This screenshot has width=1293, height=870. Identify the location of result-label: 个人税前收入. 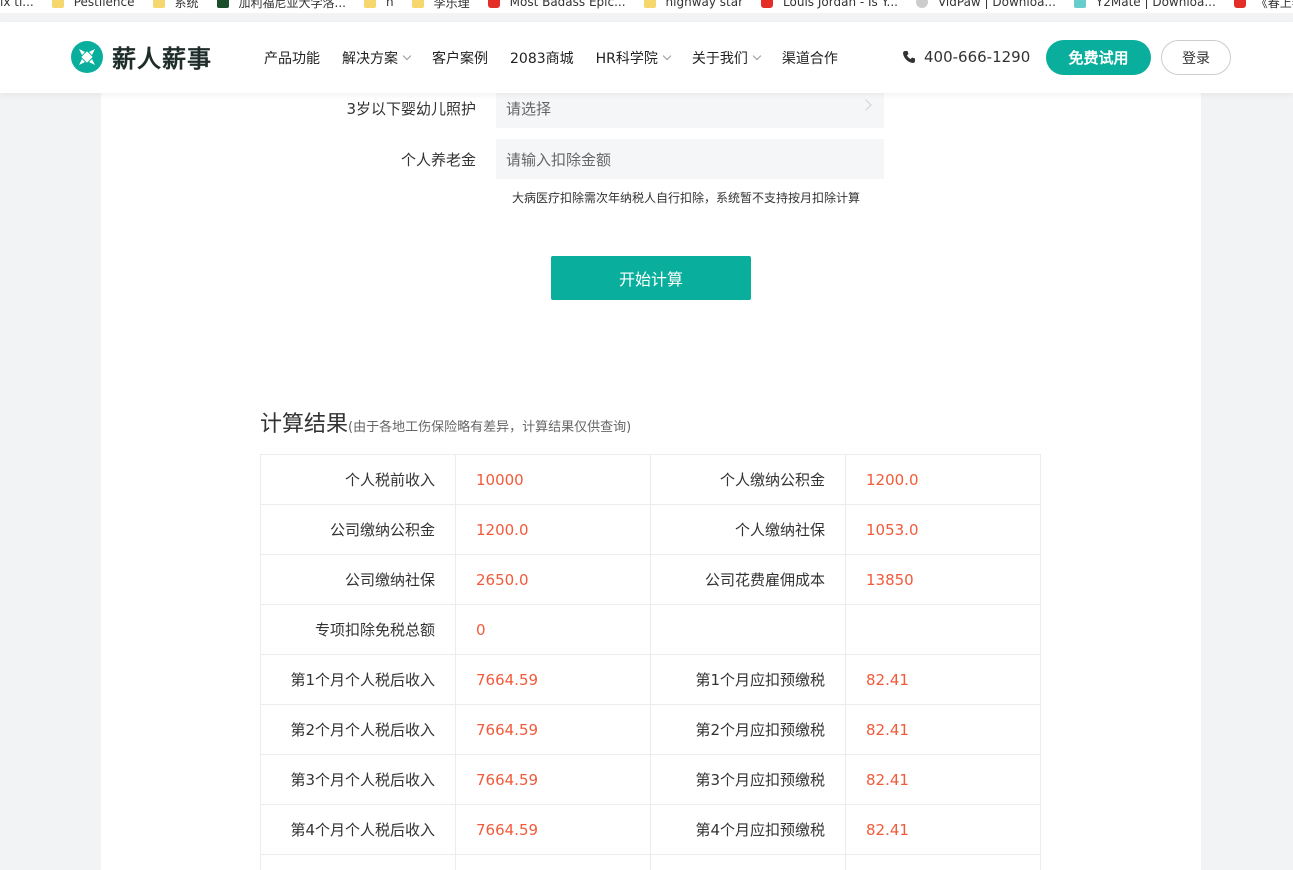
(358, 479).